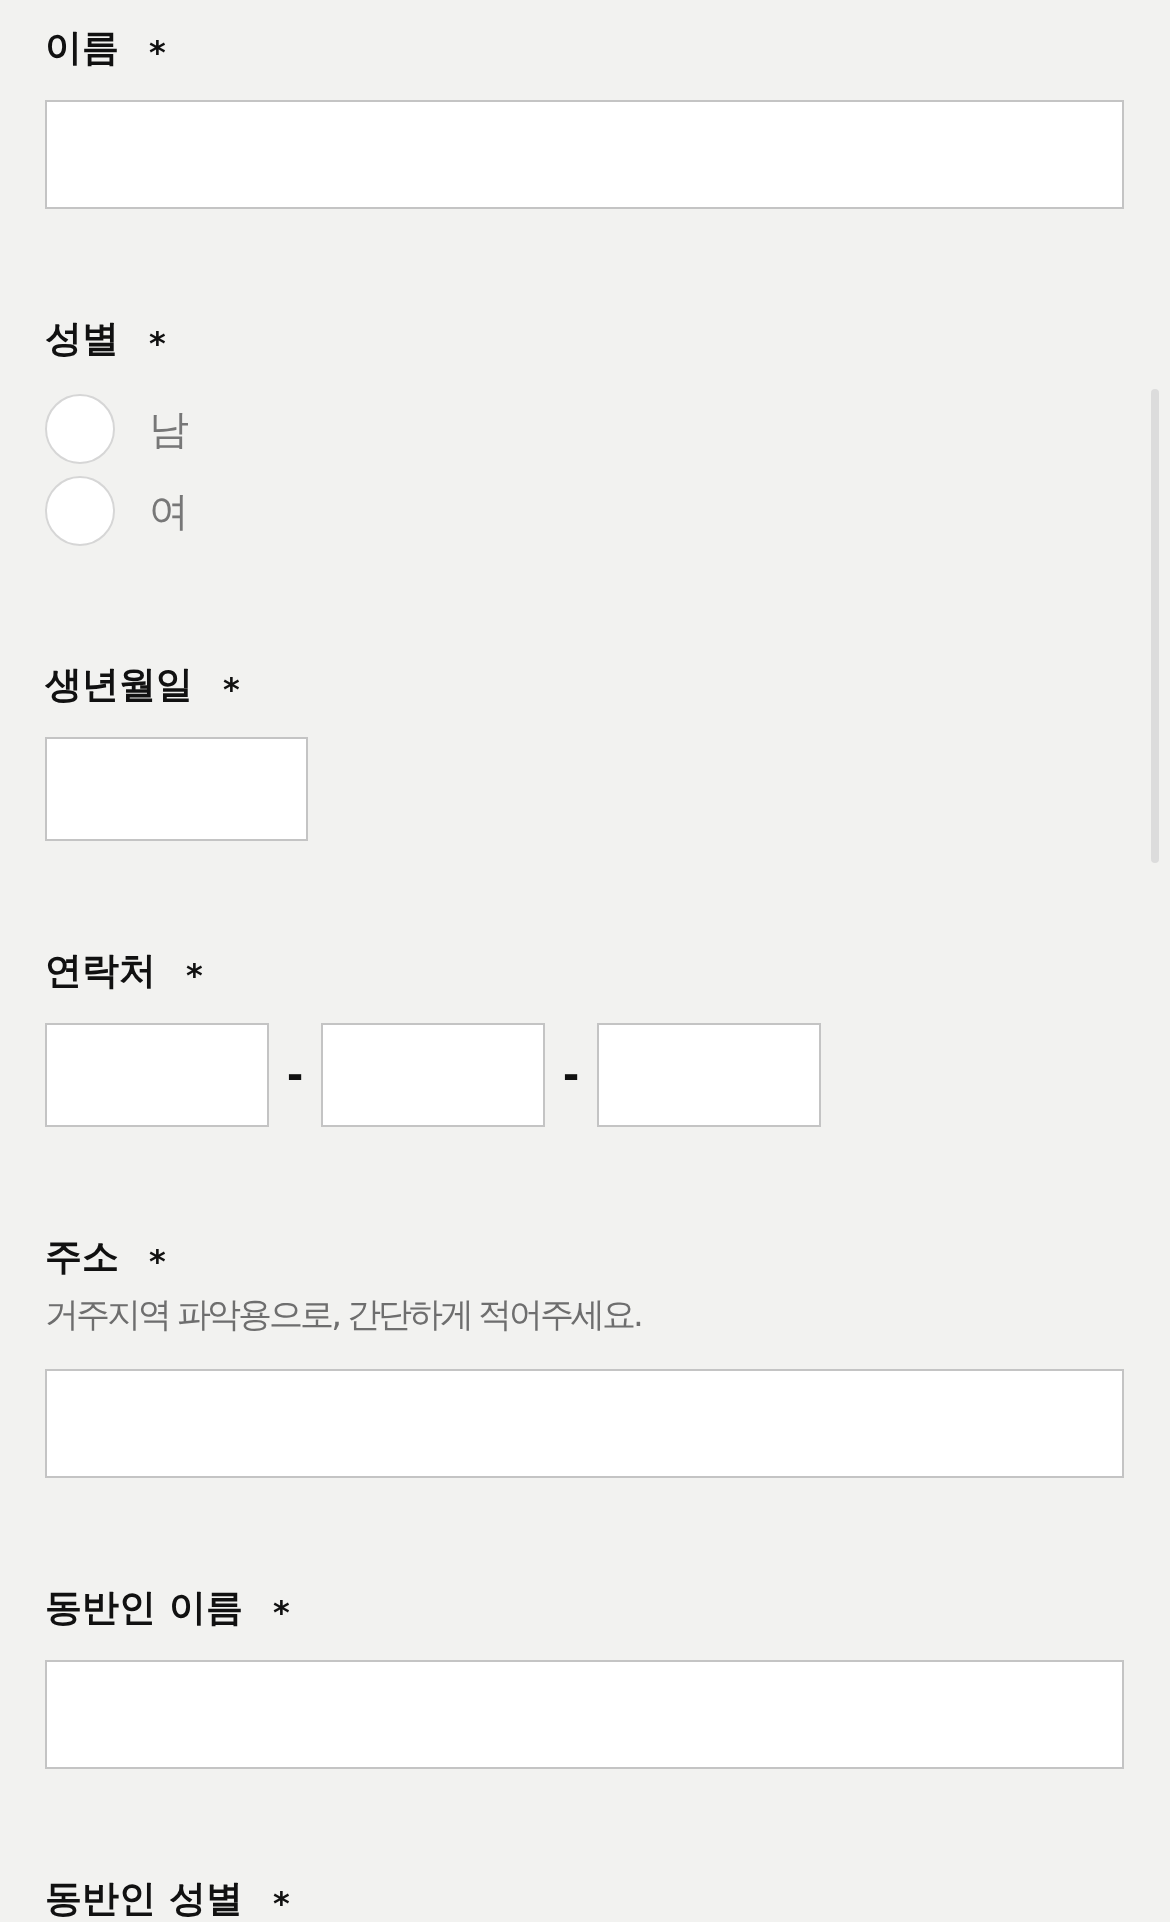  I want to click on field-label: 성별, so click(82, 339).